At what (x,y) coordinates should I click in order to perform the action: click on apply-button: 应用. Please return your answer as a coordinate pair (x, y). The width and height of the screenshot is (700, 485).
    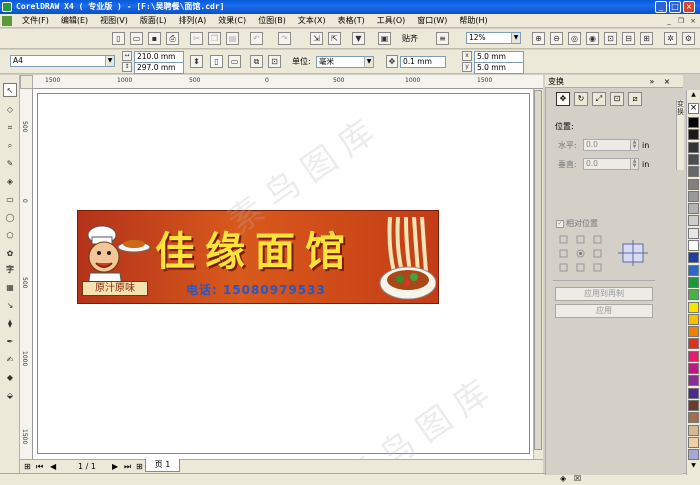
    Looking at the image, I should click on (604, 311).